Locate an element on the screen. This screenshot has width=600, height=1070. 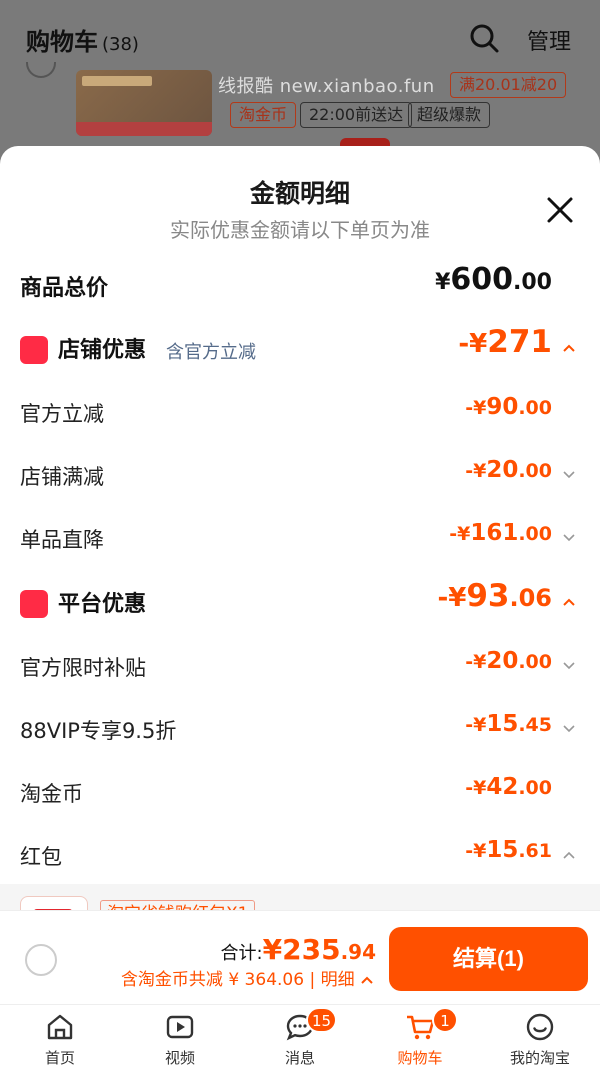
total-price-value: ¥600.00 is located at coordinates (493, 279).